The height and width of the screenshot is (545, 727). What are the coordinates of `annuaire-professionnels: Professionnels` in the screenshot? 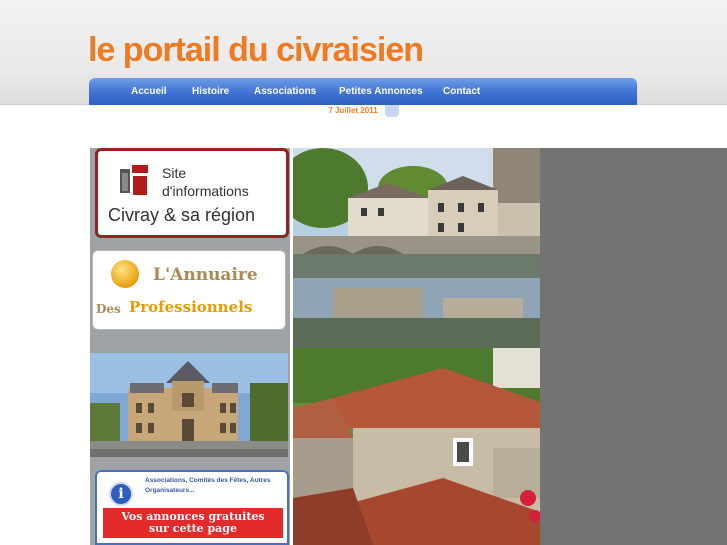 It's located at (191, 307).